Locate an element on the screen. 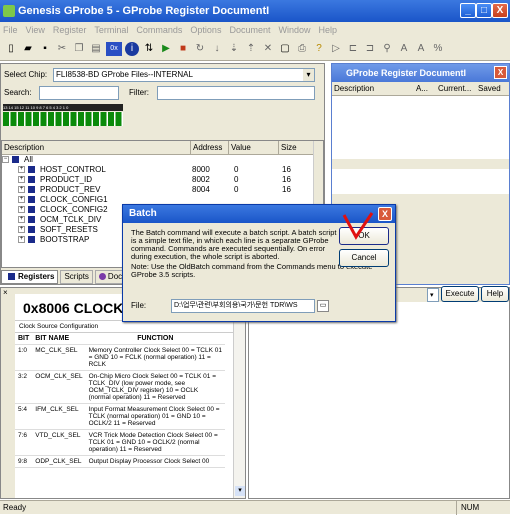  bit-name: MC_CLK_SEL is located at coordinates (59, 357).